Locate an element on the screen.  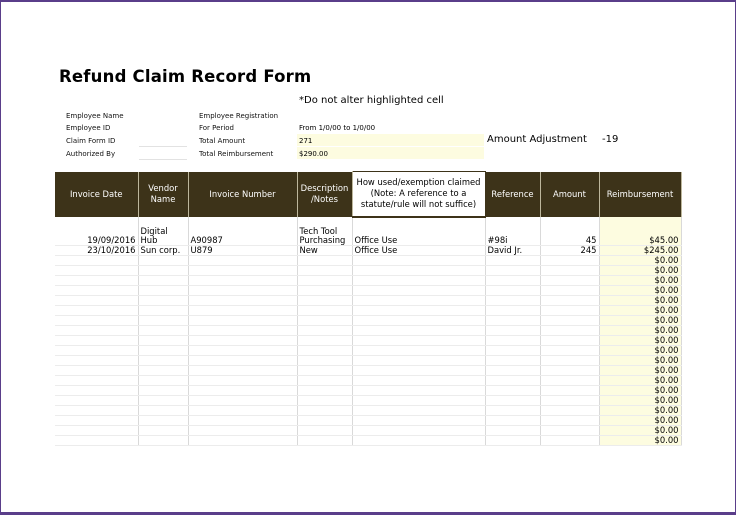
cell-vendor-name: Sun corp. is located at coordinates (163, 250).